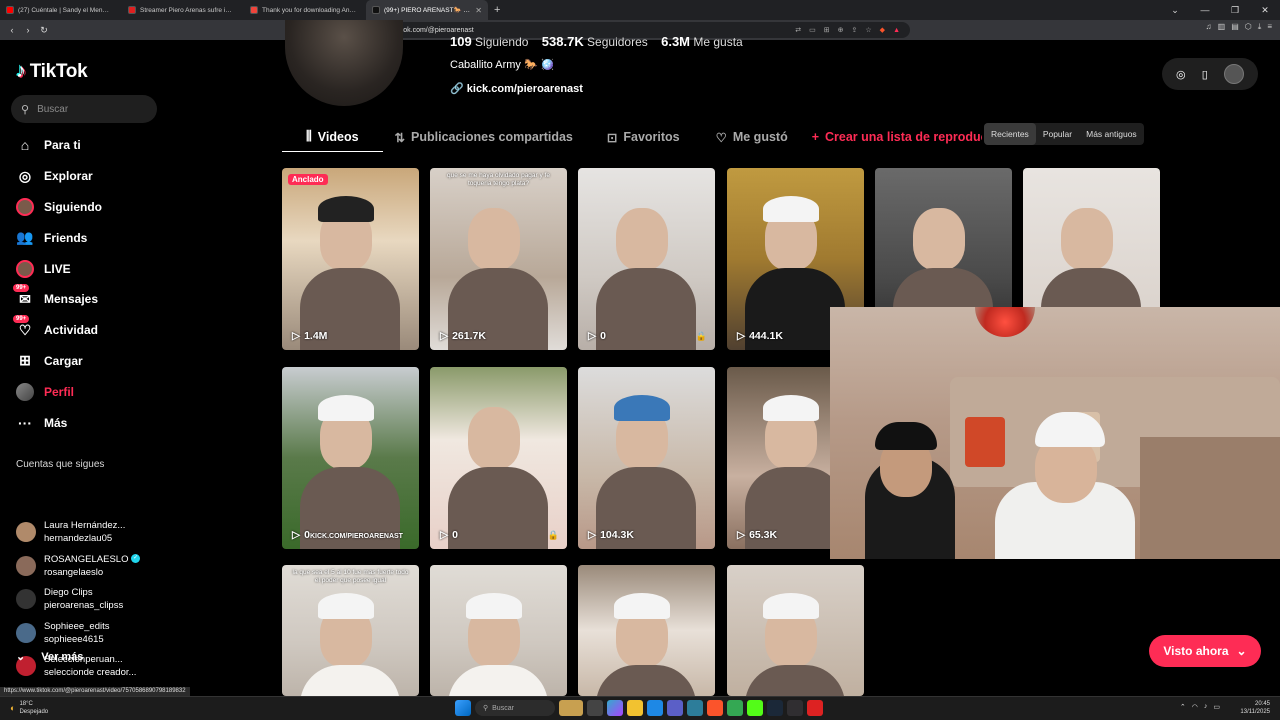  Describe the element at coordinates (52, 71) in the screenshot. I see `tiktok-logo: ♪ TikTok` at that location.